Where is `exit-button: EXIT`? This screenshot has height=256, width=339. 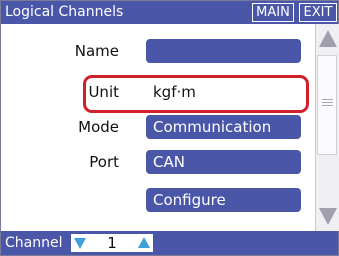
exit-button: EXIT is located at coordinates (318, 12).